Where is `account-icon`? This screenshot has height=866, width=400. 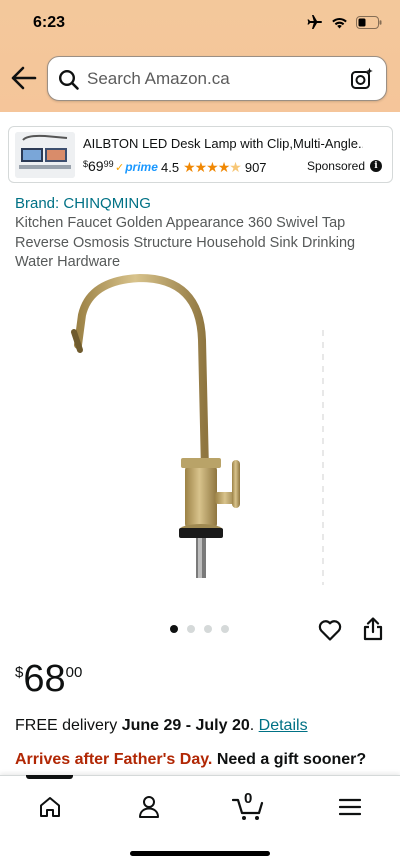 account-icon is located at coordinates (149, 807).